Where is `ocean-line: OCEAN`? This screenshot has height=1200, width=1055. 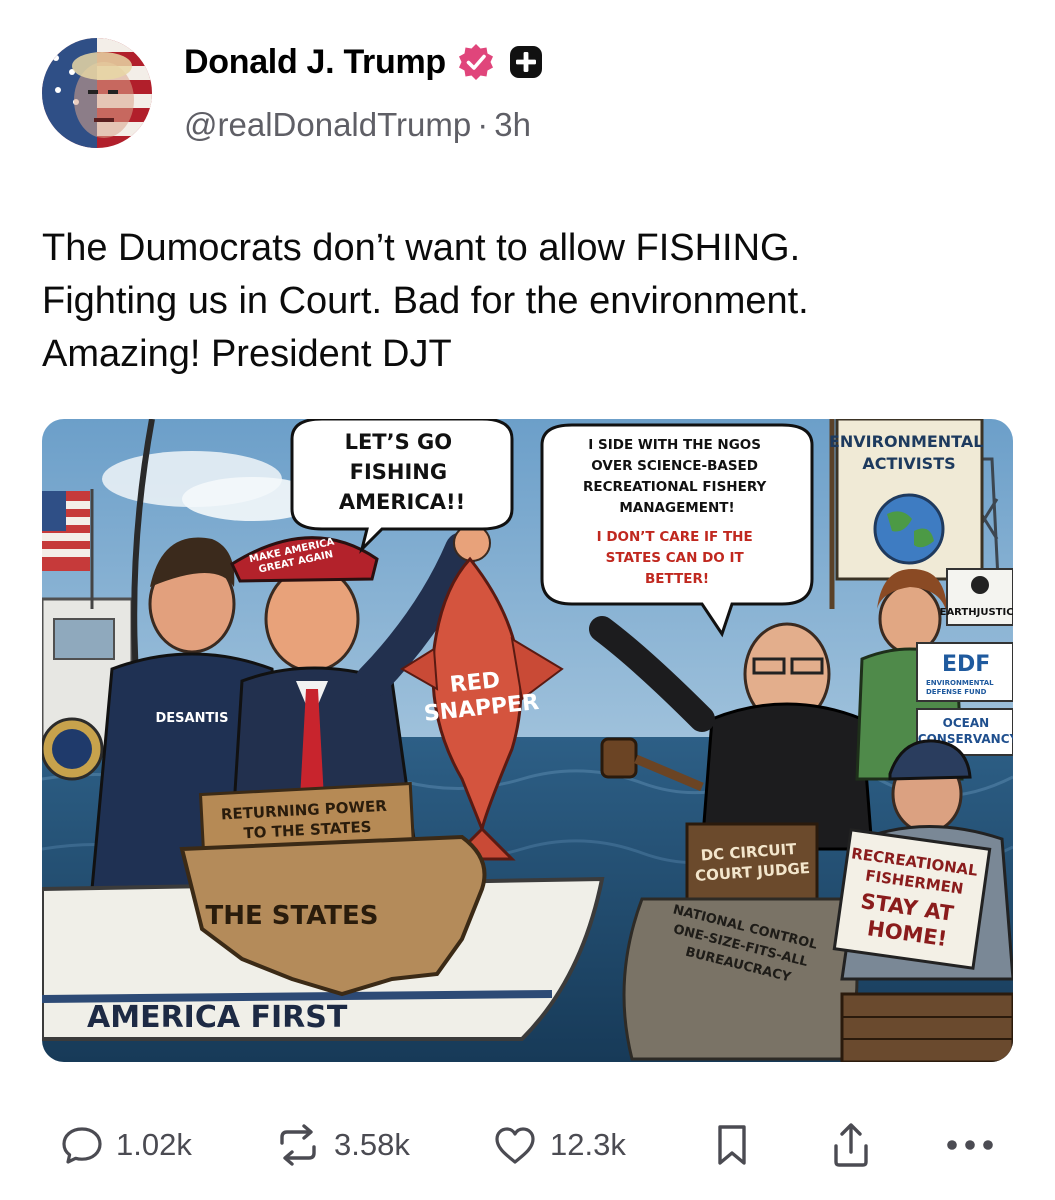
ocean-line: OCEAN is located at coordinates (966, 723).